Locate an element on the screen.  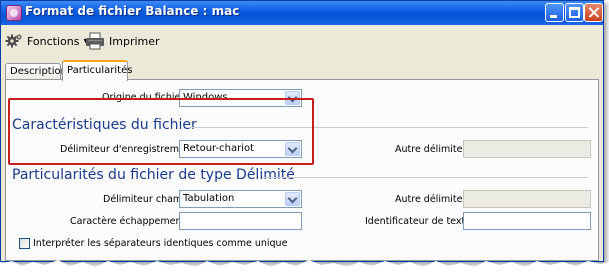
identical-separators-checkbox is located at coordinates (24, 243).